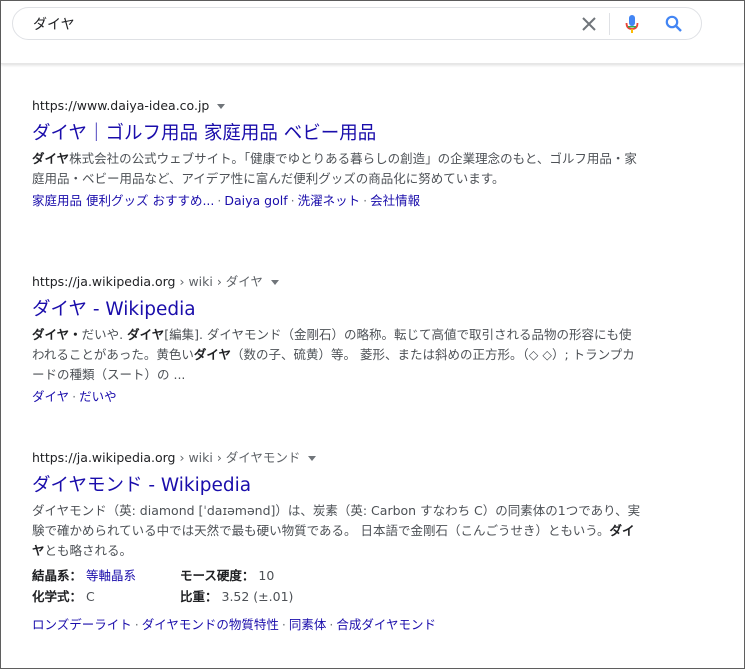 The image size is (745, 669). I want to click on search-box, so click(357, 23).